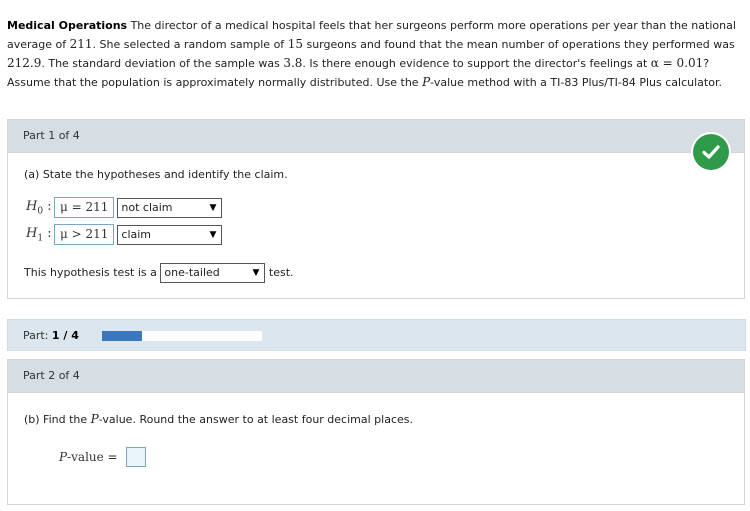 The width and height of the screenshot is (750, 511). What do you see at coordinates (67, 25) in the screenshot?
I see `problem-title: Medical Operations` at bounding box center [67, 25].